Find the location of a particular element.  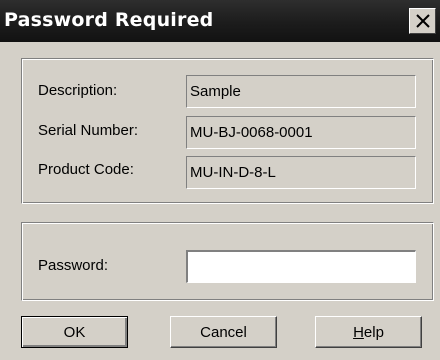

password-label: Password: is located at coordinates (73, 265).